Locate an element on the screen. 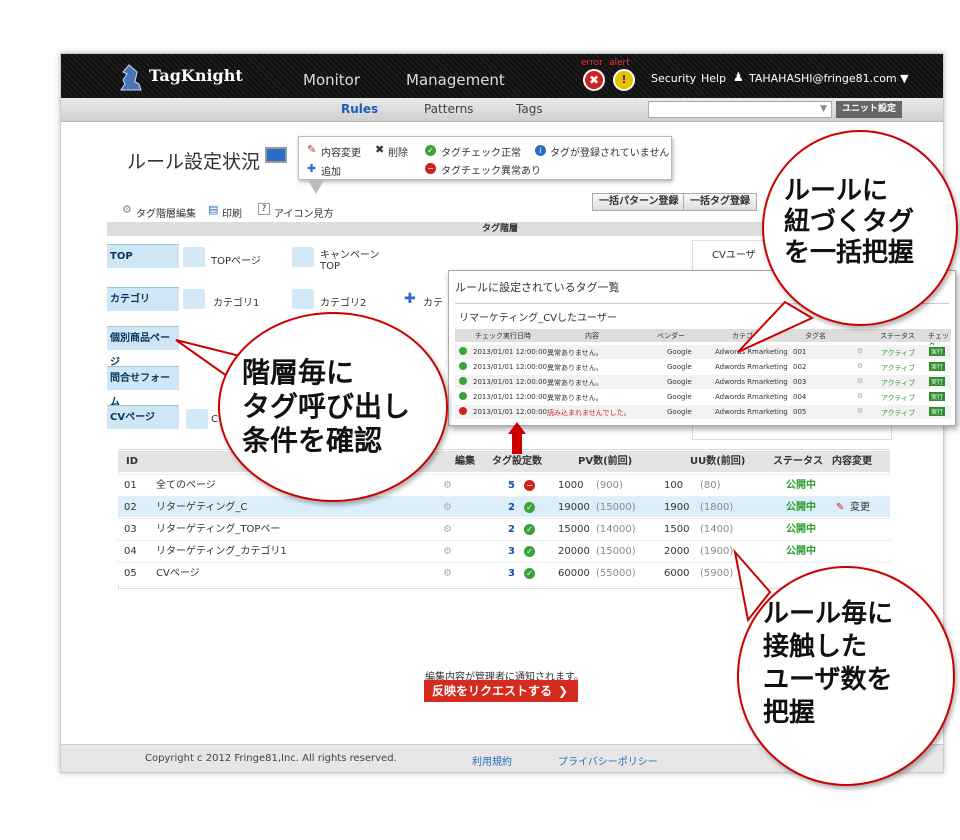 The image size is (960, 840). callout-line: タグ呼び出し is located at coordinates (326, 406).